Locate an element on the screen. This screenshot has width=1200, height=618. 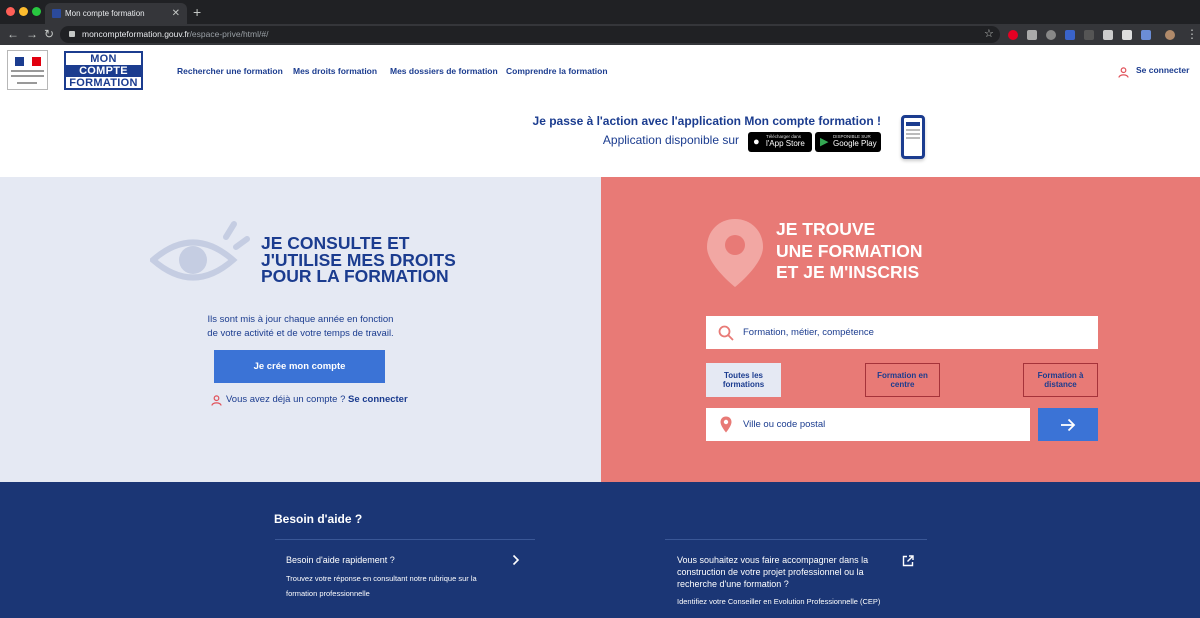
close-tab-icon: ✕ is located at coordinates (176, 13).